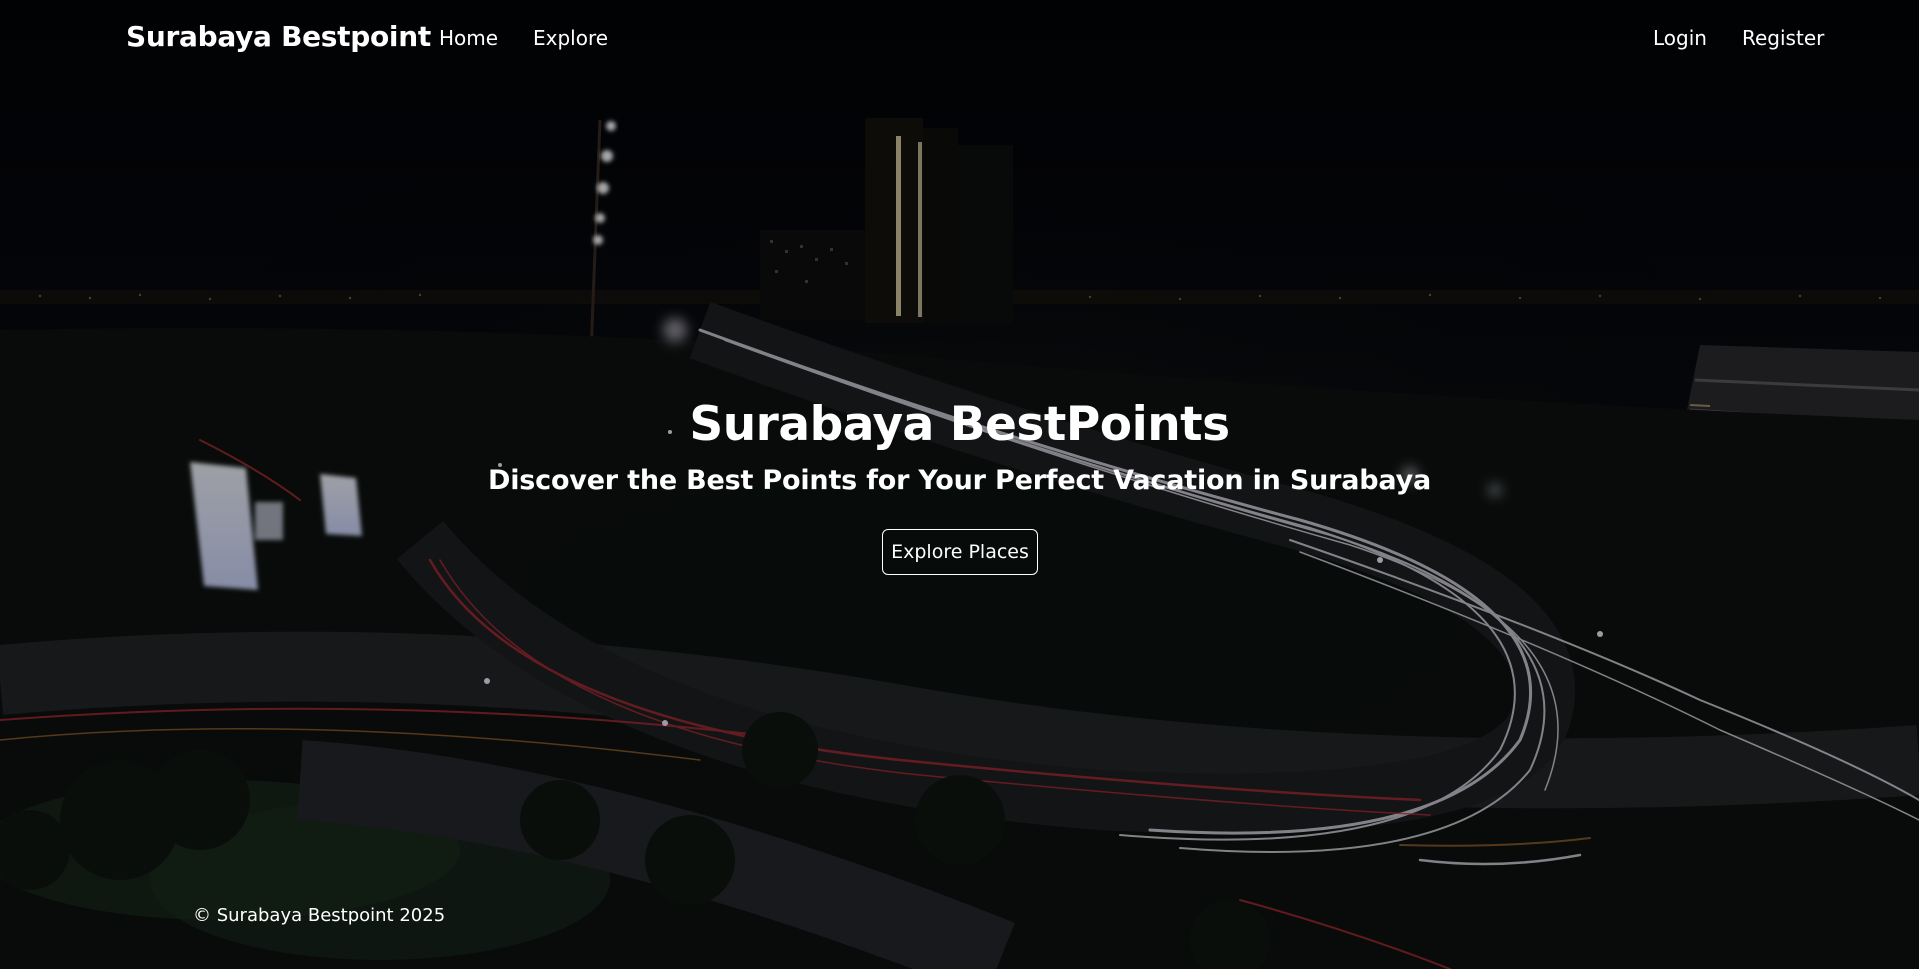 This screenshot has height=969, width=1919. What do you see at coordinates (278, 36) in the screenshot?
I see `brand-logo-link: Surabaya Bestpoint` at bounding box center [278, 36].